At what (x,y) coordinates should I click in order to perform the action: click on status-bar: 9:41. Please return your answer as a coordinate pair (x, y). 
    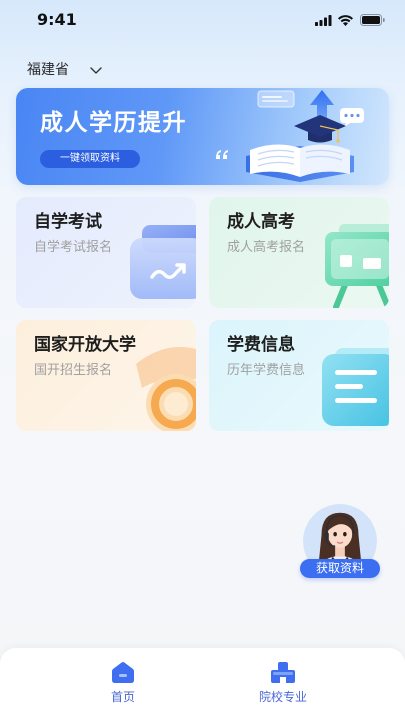
    Looking at the image, I should click on (202, 20).